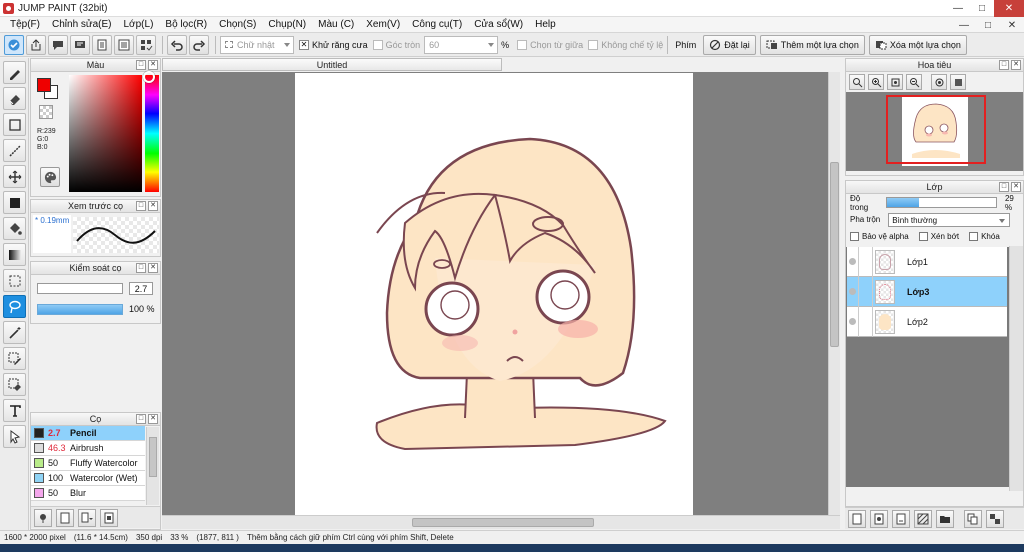 This screenshot has width=1024, height=552. Describe the element at coordinates (14, 150) in the screenshot. I see `line-tool` at that location.